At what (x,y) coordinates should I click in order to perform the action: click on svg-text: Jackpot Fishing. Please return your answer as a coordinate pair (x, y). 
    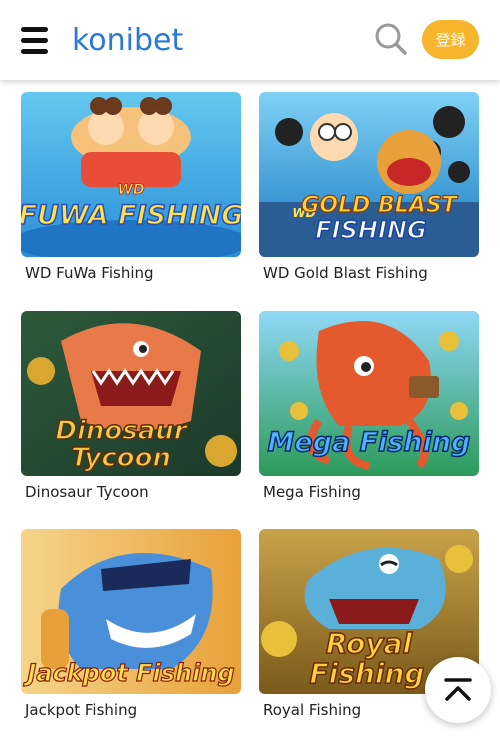
    Looking at the image, I should click on (128, 673).